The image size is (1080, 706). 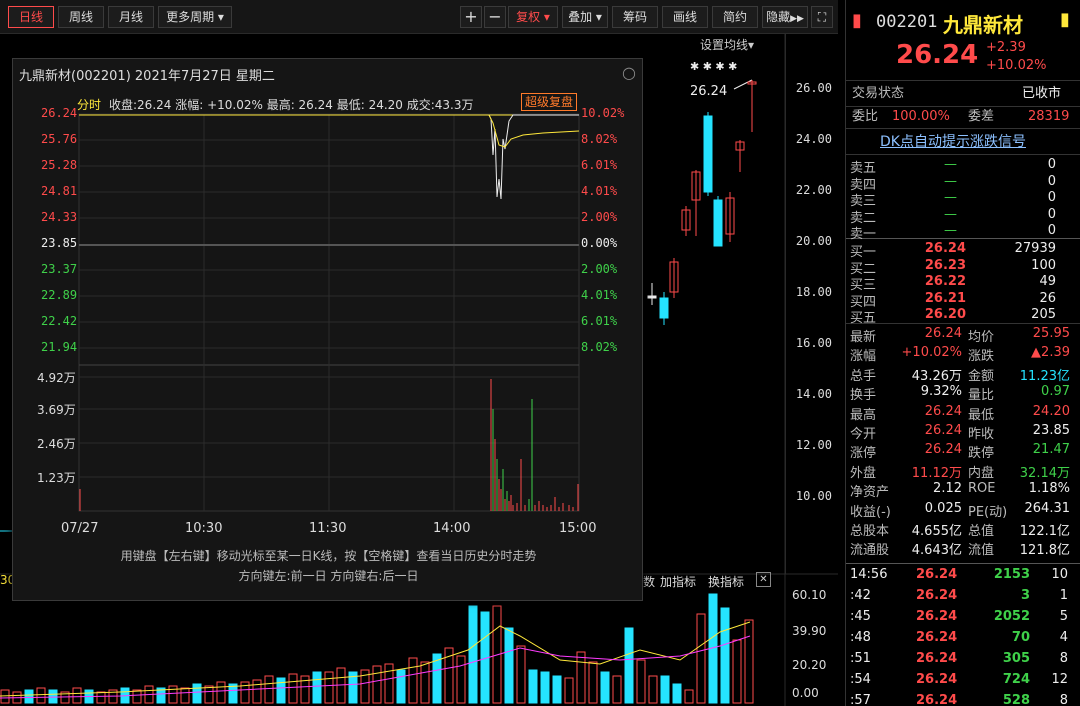 What do you see at coordinates (936, 551) in the screenshot?
I see `stat-value: 4.643亿` at bounding box center [936, 551].